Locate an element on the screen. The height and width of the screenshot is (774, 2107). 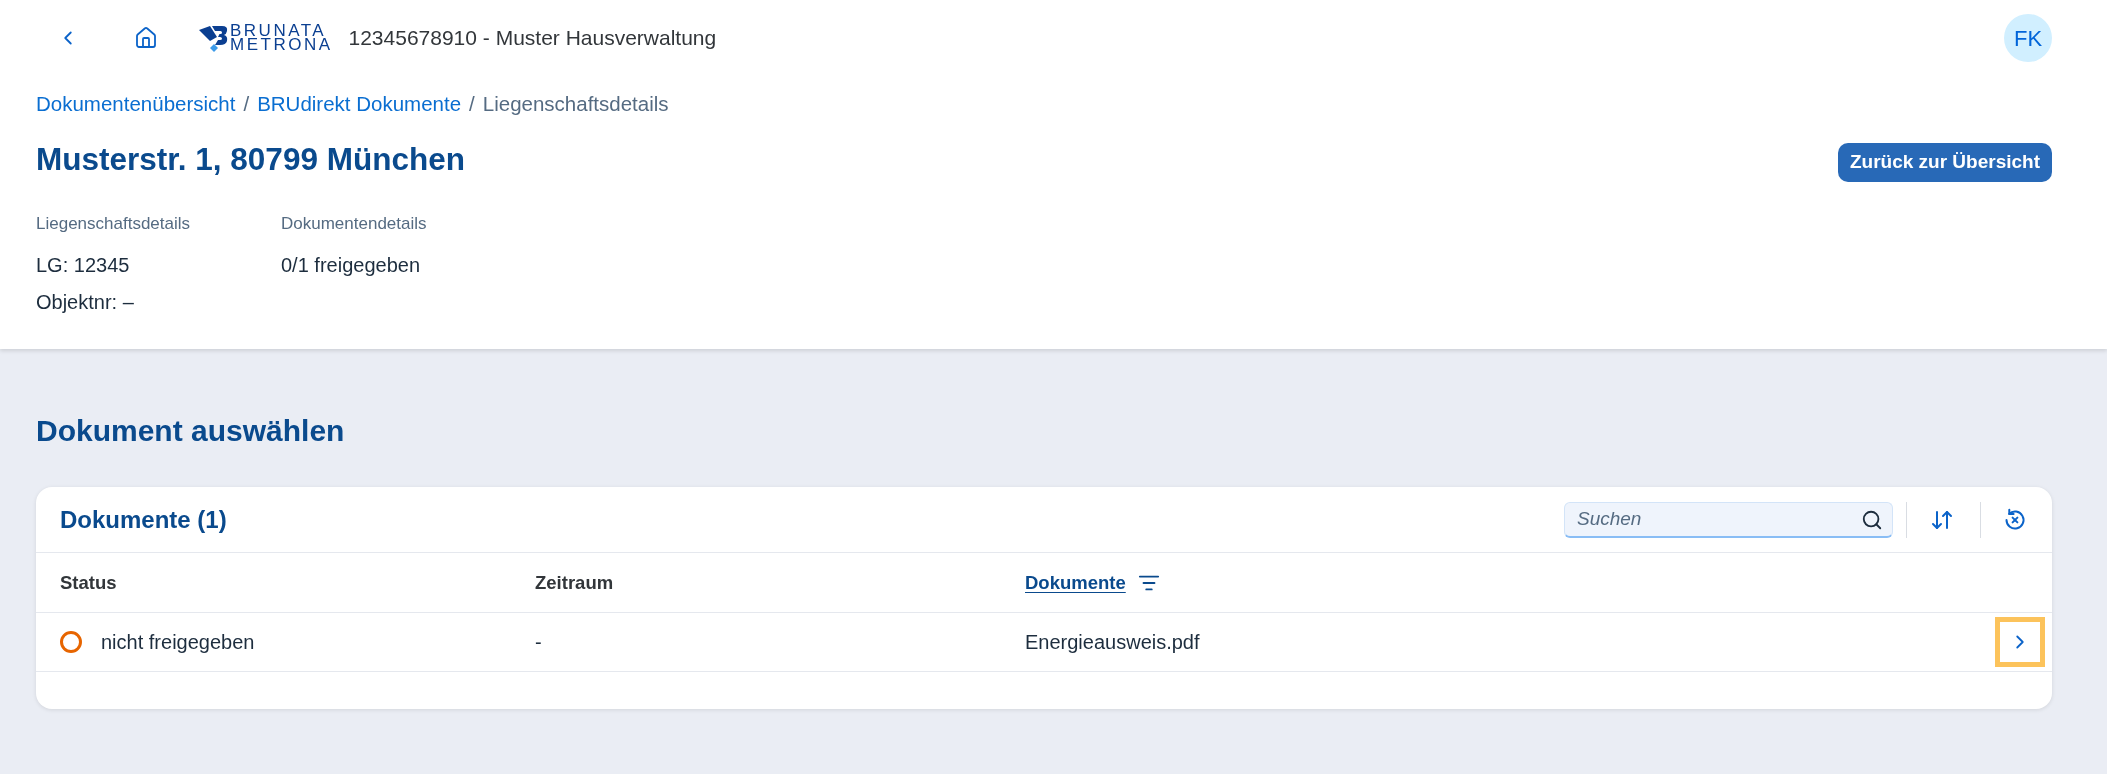
page-title: Musterstr. 1, 80799 München is located at coordinates (250, 159).